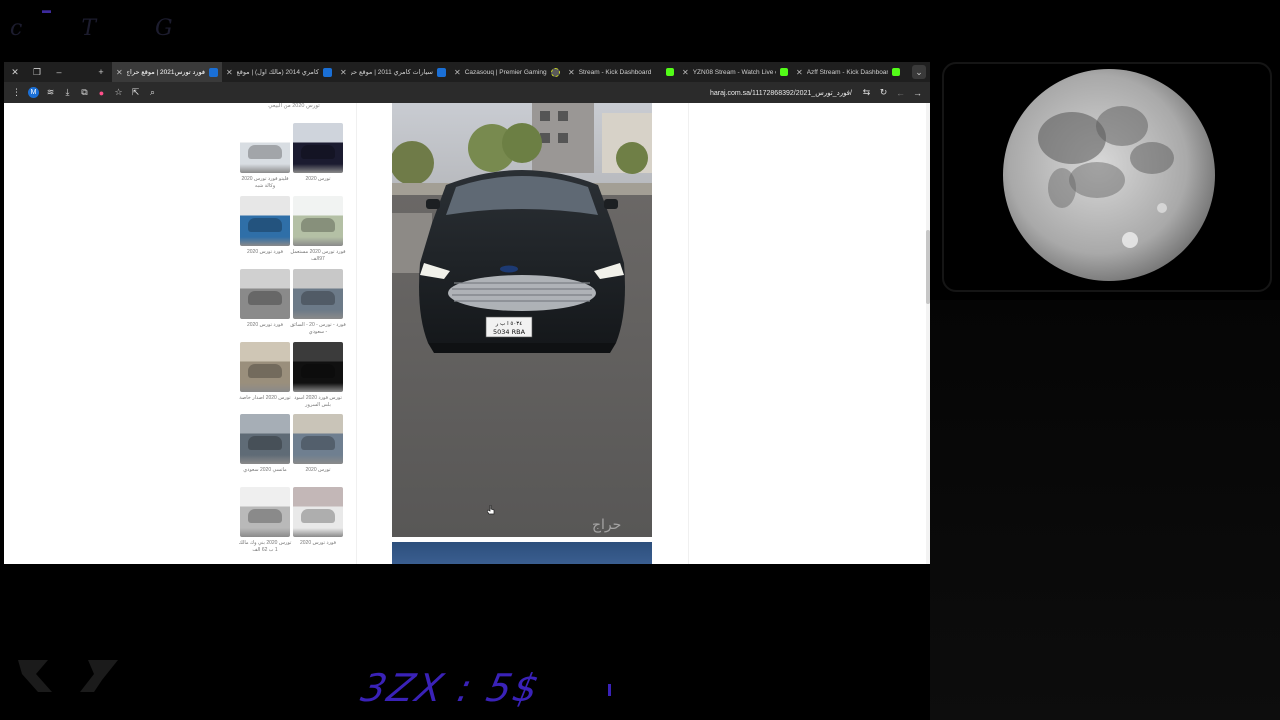 The height and width of the screenshot is (720, 1280). I want to click on related-ad-caption: تورس 2020 بني وك مالك 1 ب 62 الف, so click(265, 547).